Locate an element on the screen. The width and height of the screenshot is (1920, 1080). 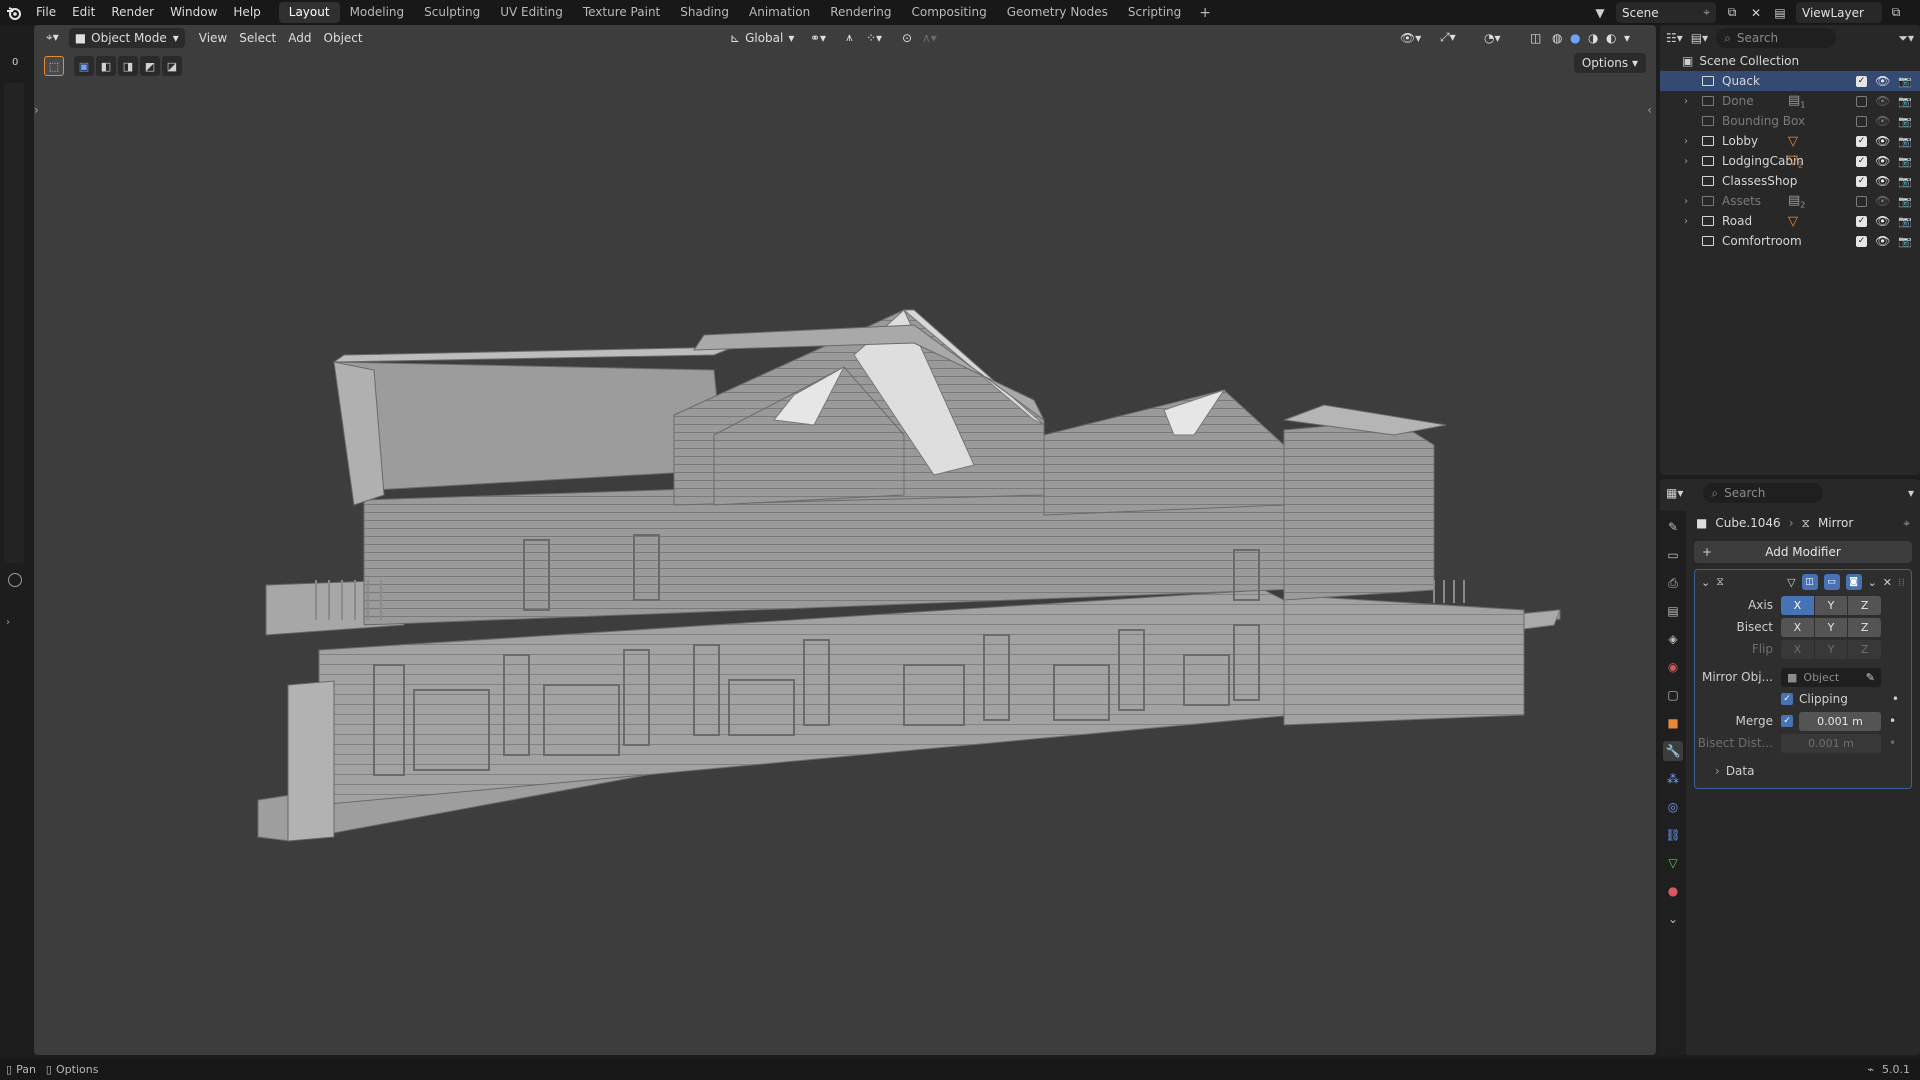
outliner-row: Quack ✓ 👁 📷 is located at coordinates (1790, 81).